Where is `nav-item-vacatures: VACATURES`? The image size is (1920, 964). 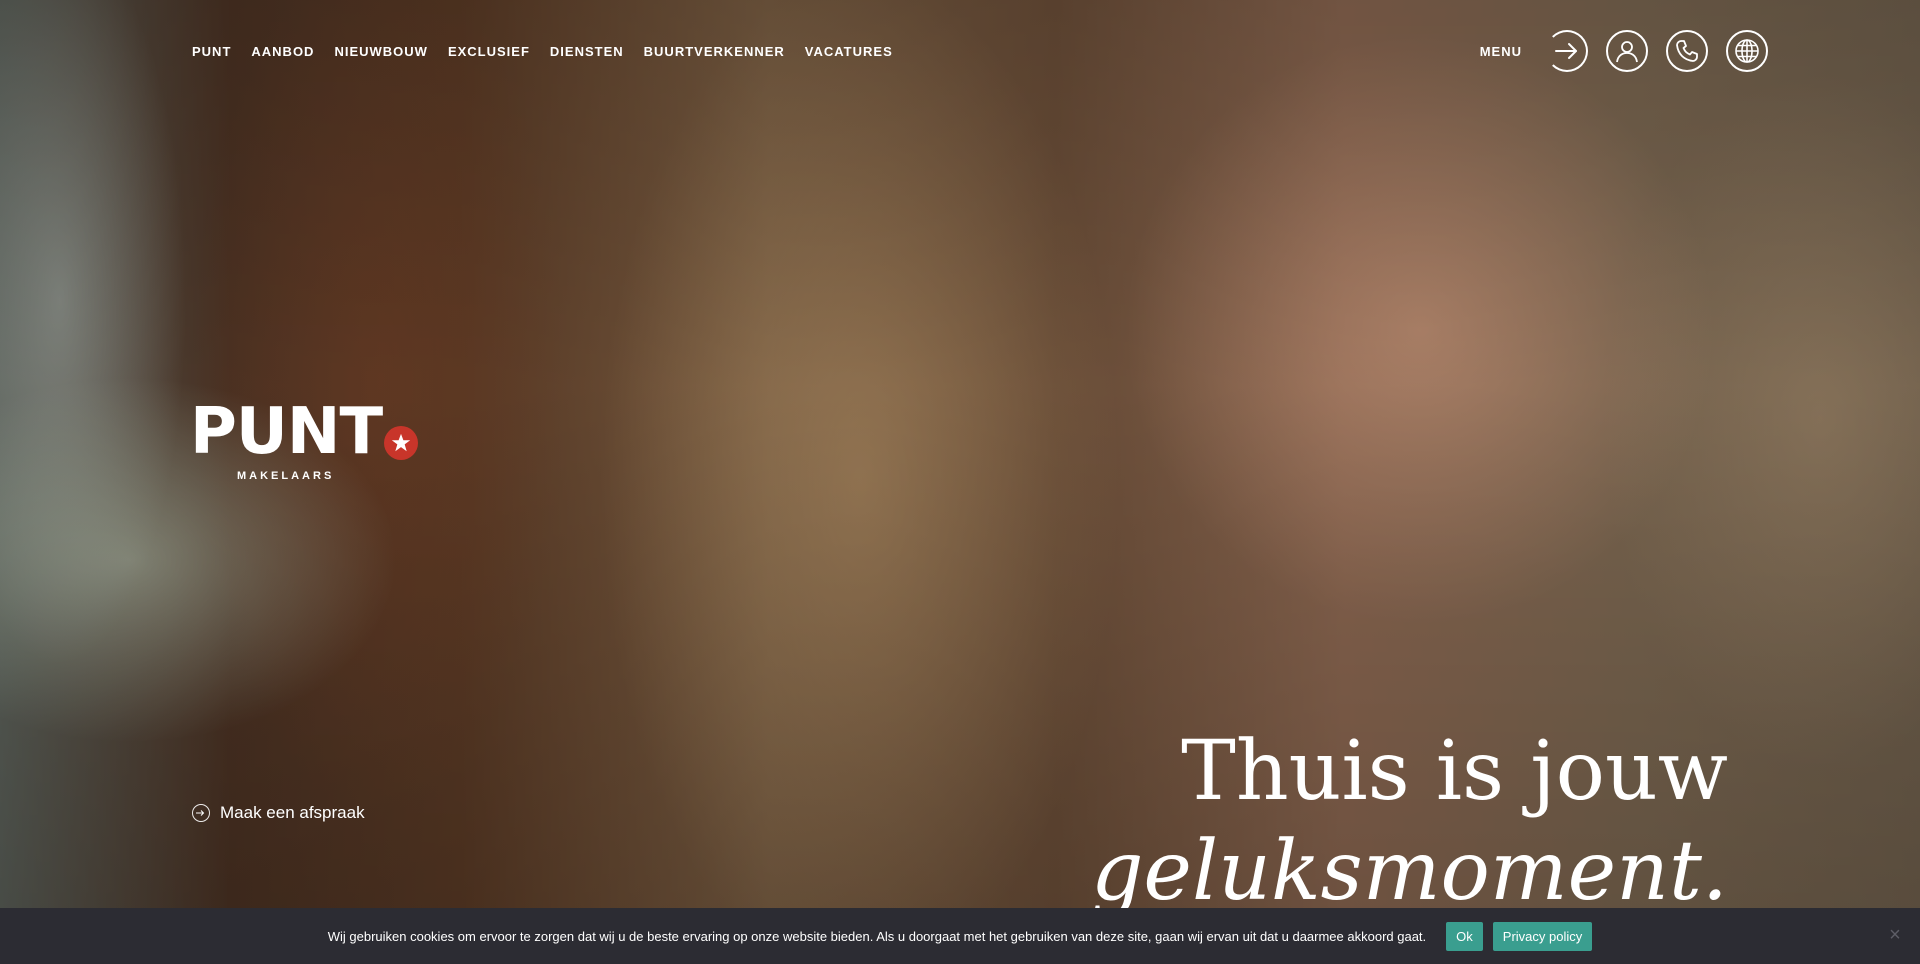 nav-item-vacatures: VACATURES is located at coordinates (849, 51).